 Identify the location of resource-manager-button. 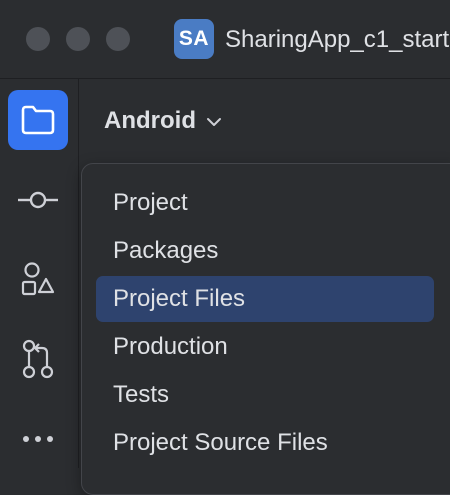
(38, 279).